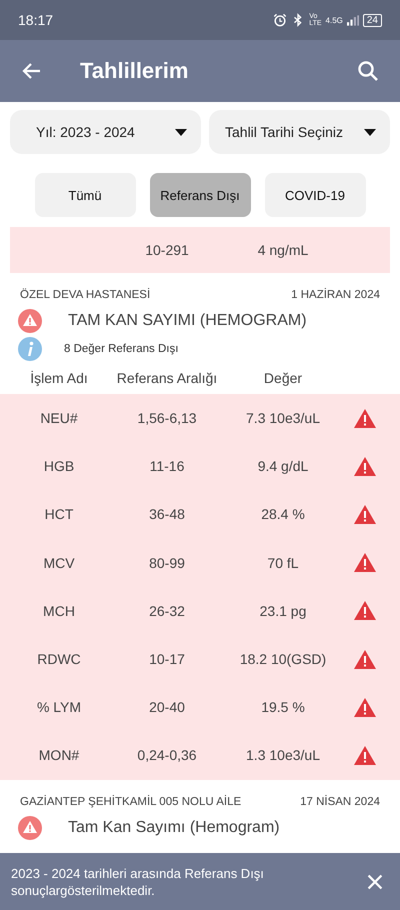 Image resolution: width=400 pixels, height=910 pixels. I want to click on table-cell-text: 36-48, so click(167, 514).